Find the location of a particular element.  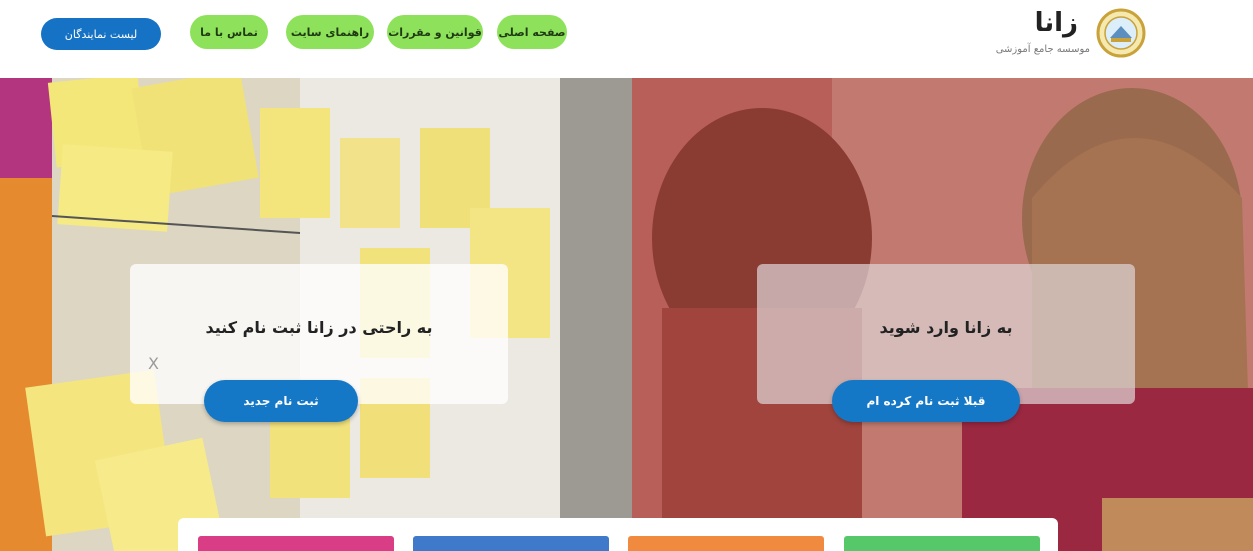

close-icon: X is located at coordinates (153, 363).